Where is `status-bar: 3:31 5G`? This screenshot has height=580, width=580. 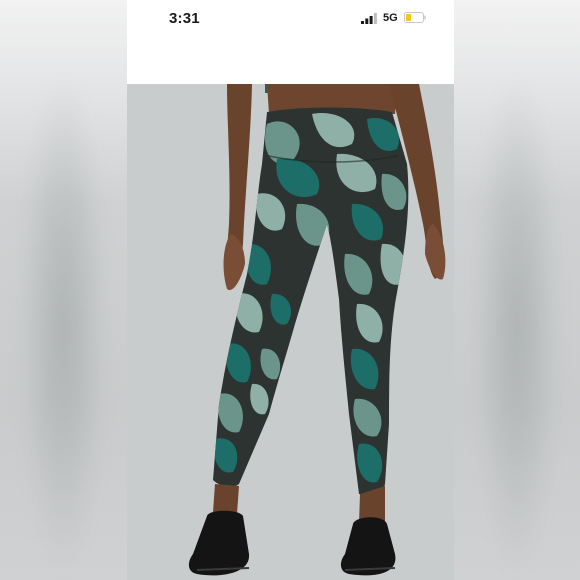
status-bar: 3:31 5G is located at coordinates (290, 42).